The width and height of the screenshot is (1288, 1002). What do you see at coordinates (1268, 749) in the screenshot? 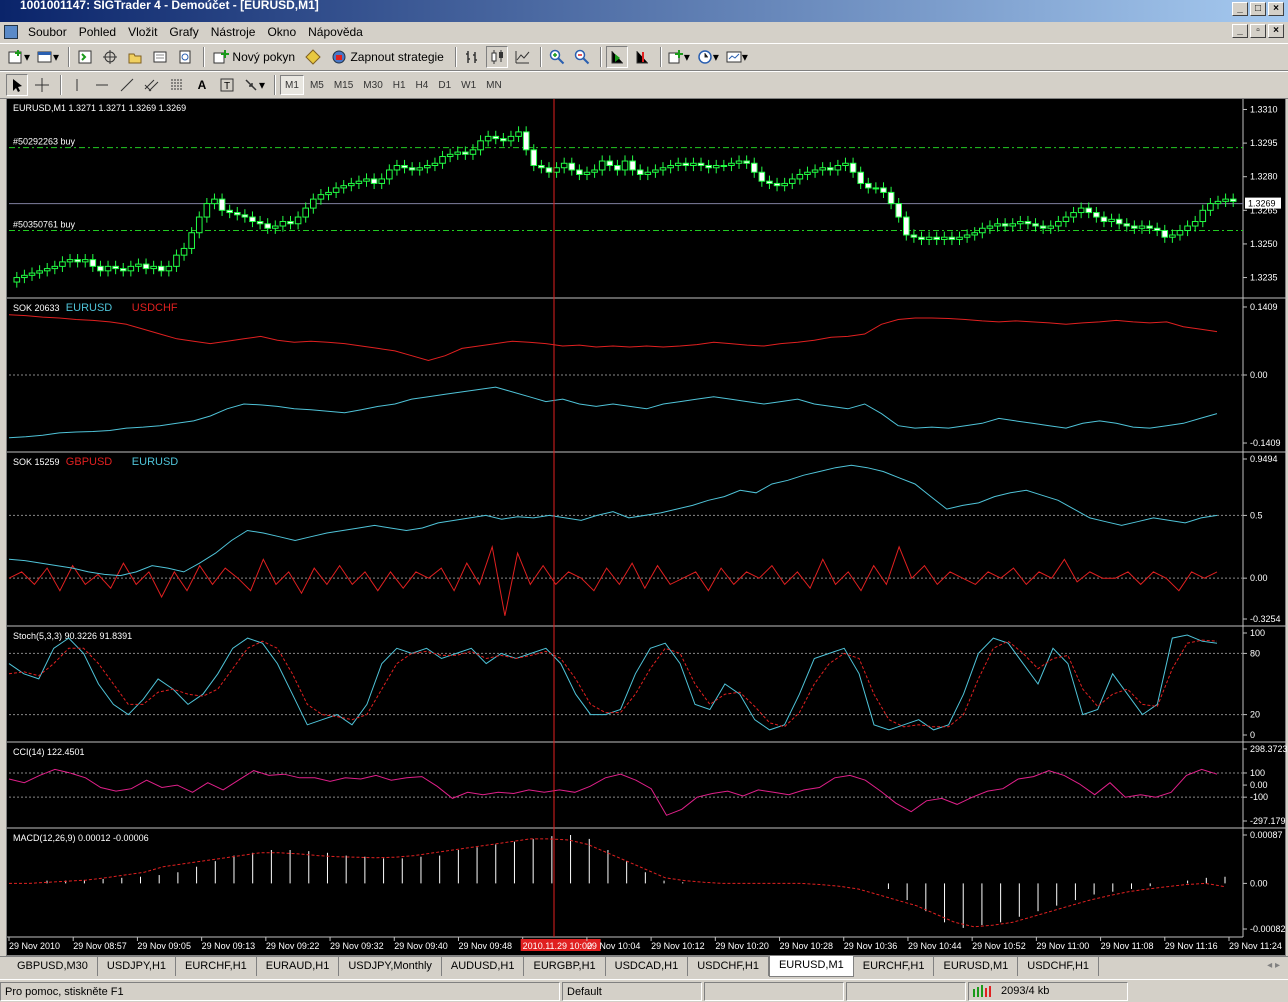
I see `indicator-tick-label: 298.3723` at bounding box center [1268, 749].